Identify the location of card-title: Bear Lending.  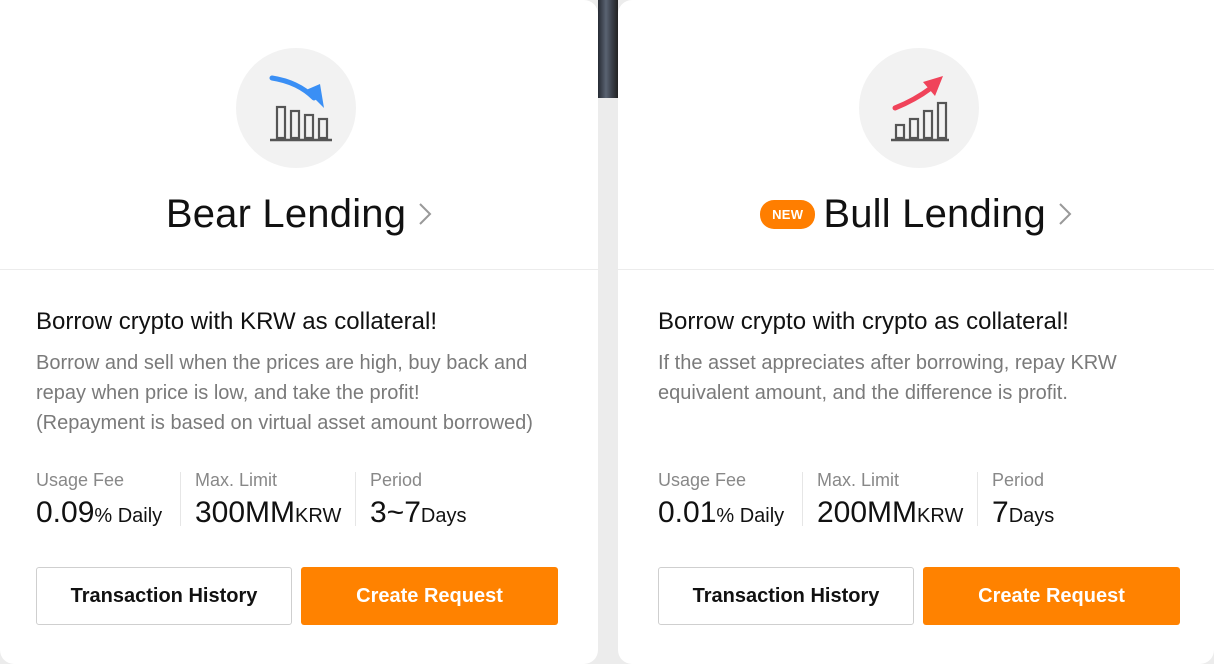
(286, 214).